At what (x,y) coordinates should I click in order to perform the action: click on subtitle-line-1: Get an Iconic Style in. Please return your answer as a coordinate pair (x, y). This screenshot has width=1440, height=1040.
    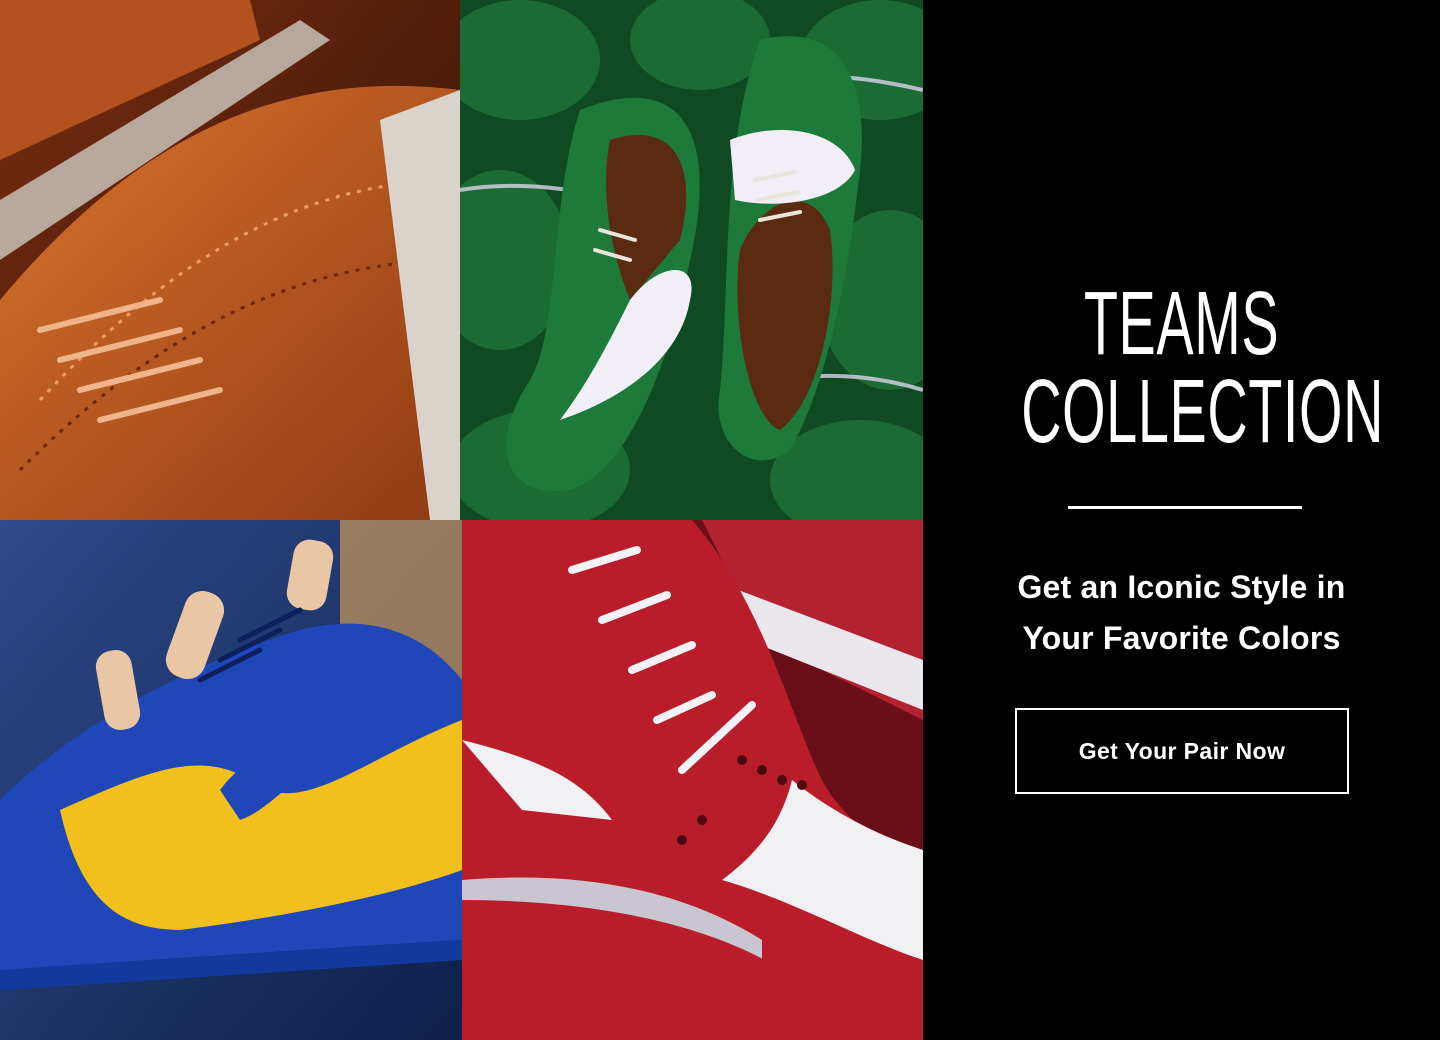
    Looking at the image, I should click on (1181, 587).